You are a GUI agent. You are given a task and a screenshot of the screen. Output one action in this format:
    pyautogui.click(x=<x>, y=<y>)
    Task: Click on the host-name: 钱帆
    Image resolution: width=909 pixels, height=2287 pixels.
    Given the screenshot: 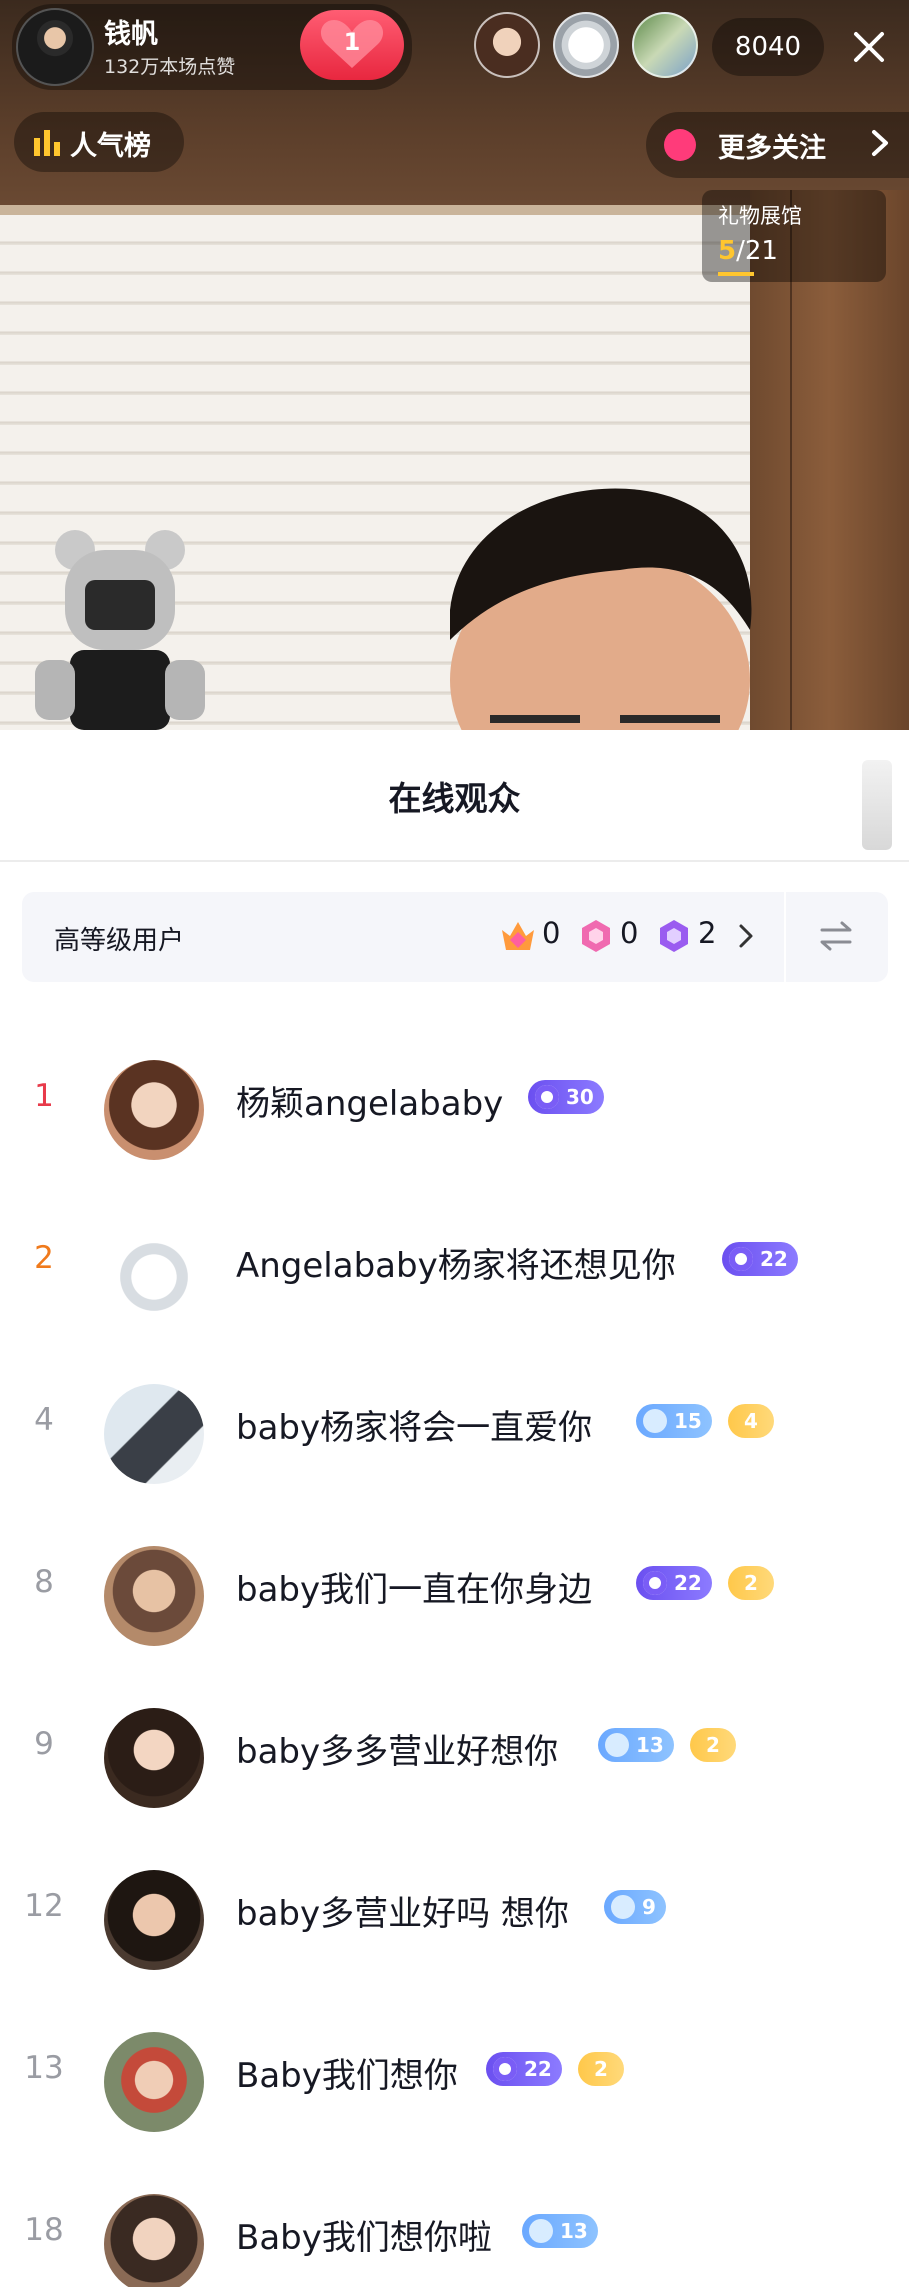 What is the action you would take?
    pyautogui.click(x=131, y=34)
    